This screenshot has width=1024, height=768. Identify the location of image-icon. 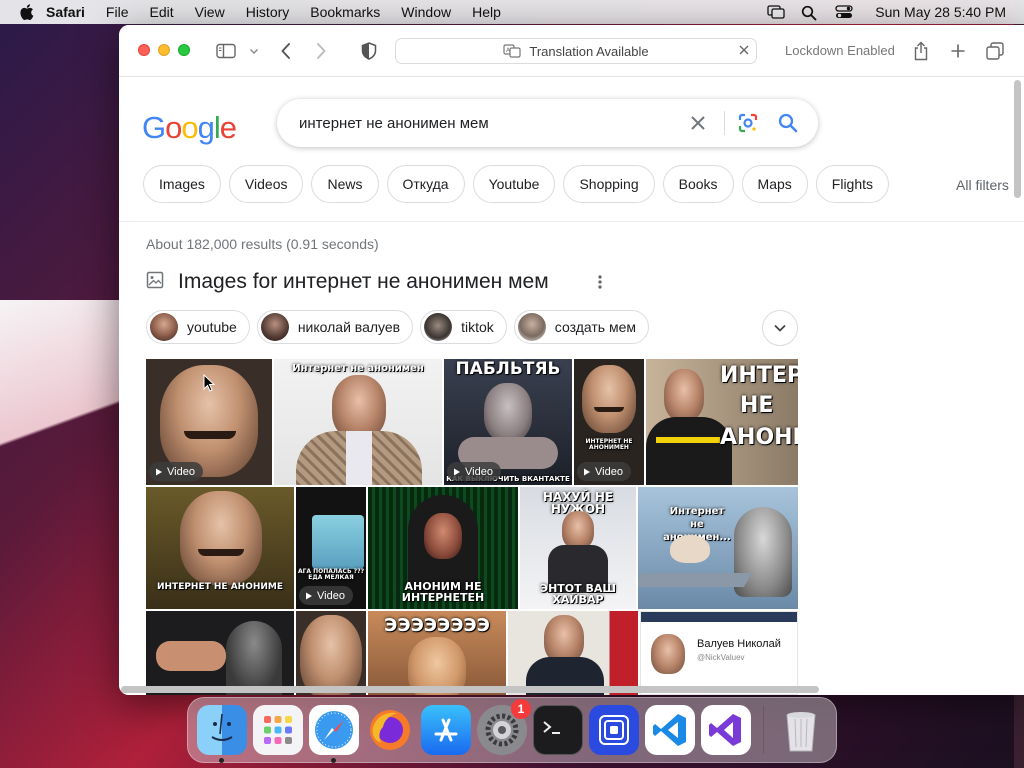
(155, 282).